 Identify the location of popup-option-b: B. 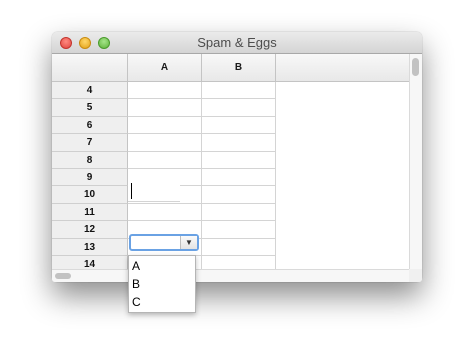
(162, 284).